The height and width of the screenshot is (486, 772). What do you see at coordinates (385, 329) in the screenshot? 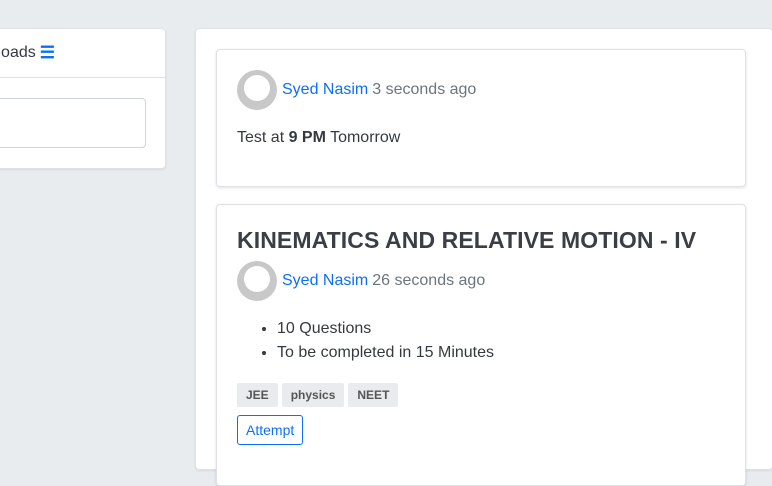
I see `list-item: 10 Questions` at bounding box center [385, 329].